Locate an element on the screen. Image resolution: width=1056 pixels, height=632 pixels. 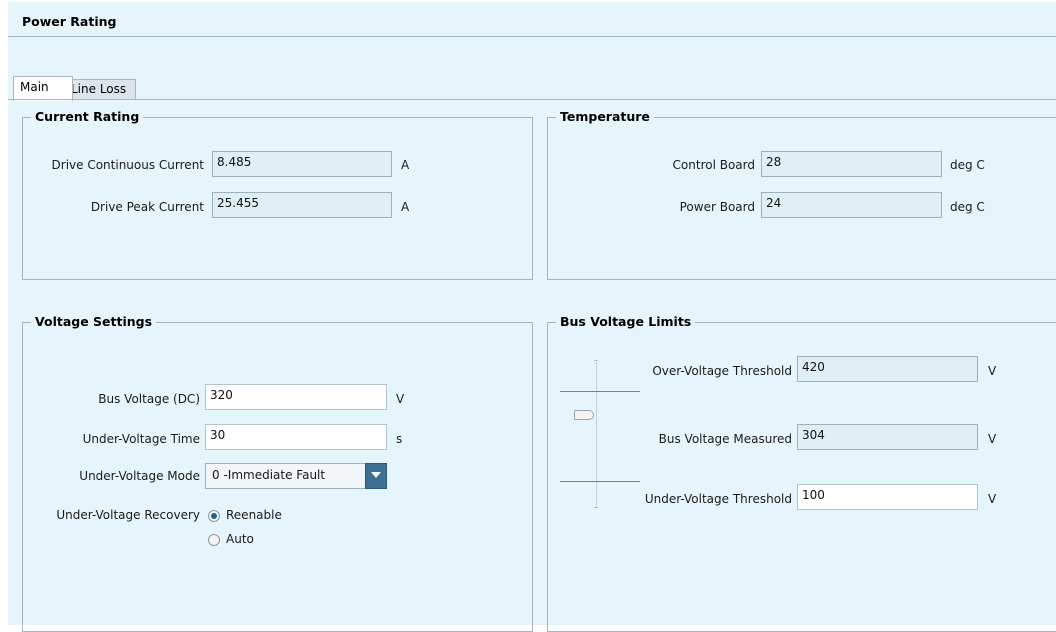
bus-voltage-unit: V is located at coordinates (400, 399).